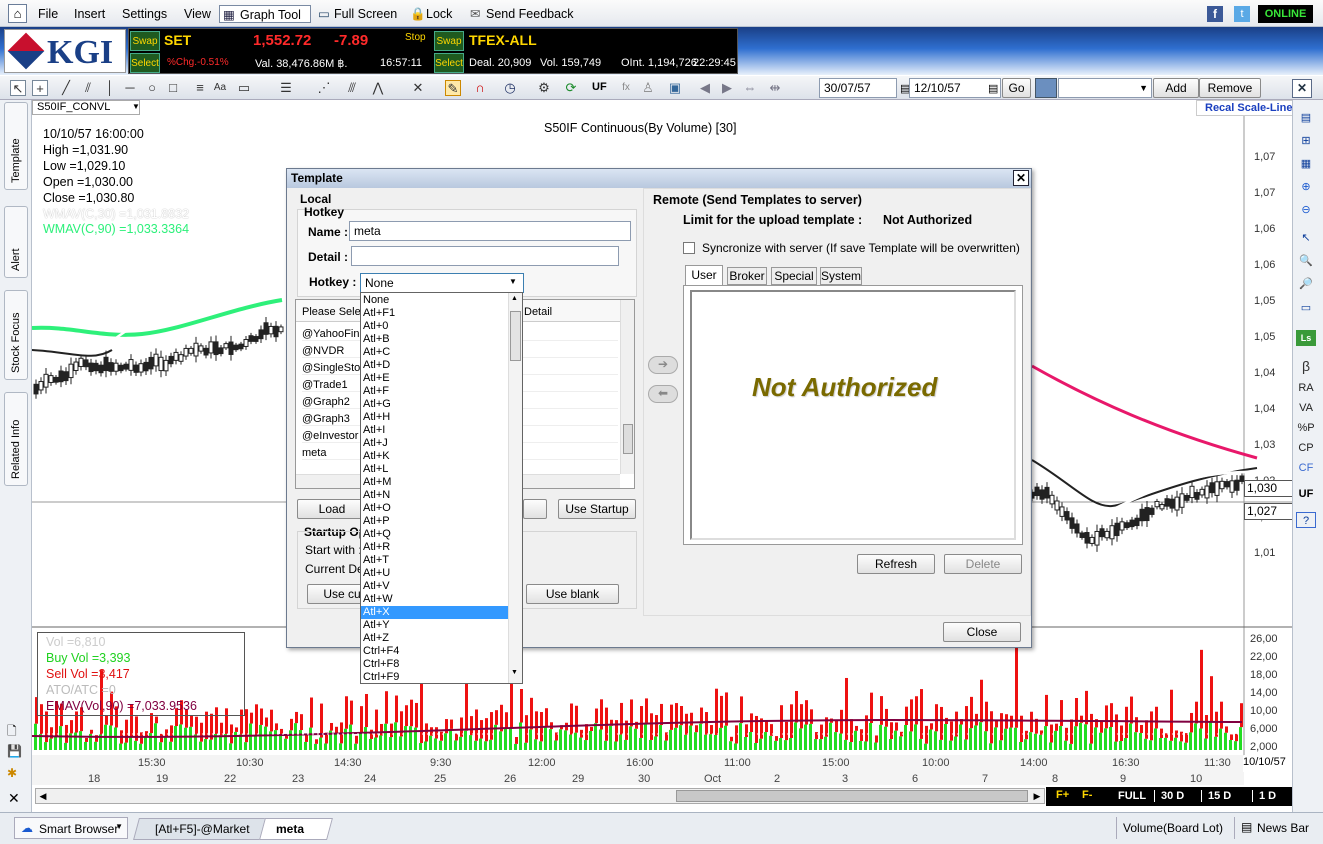 This screenshot has width=1323, height=844. What do you see at coordinates (1306, 448) in the screenshot?
I see `cp-button: CP` at bounding box center [1306, 448].